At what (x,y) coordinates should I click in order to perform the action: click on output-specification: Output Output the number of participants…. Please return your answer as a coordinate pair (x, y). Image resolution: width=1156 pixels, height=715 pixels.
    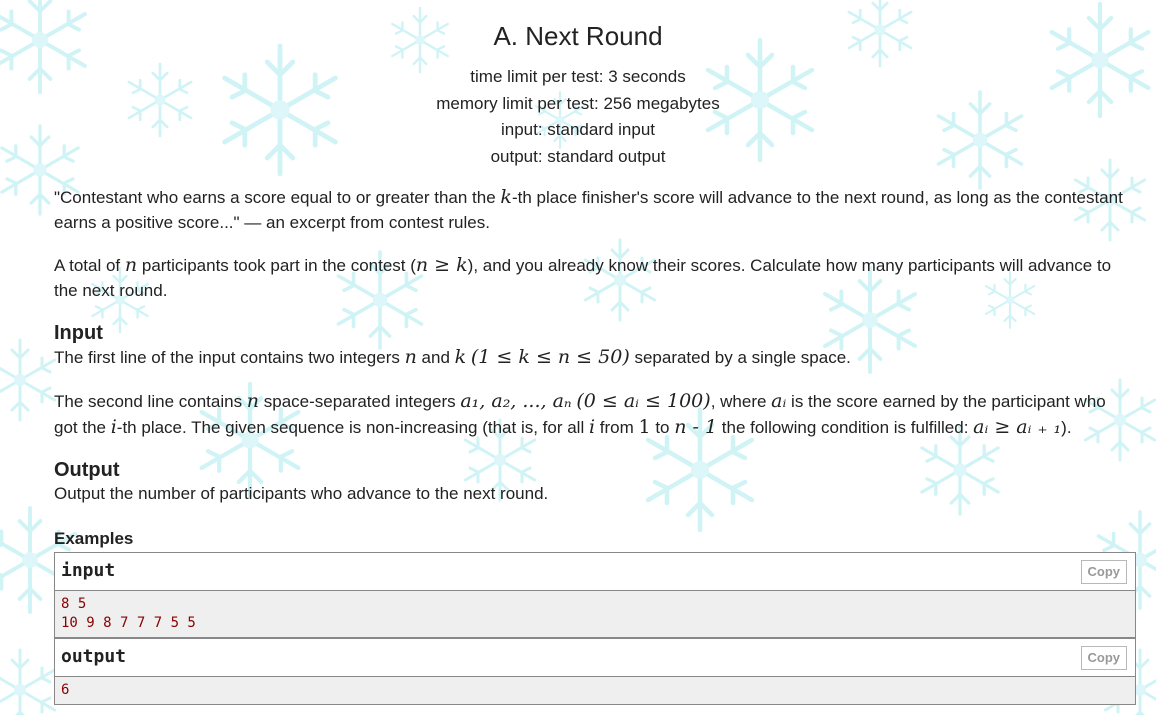
    Looking at the image, I should click on (594, 482).